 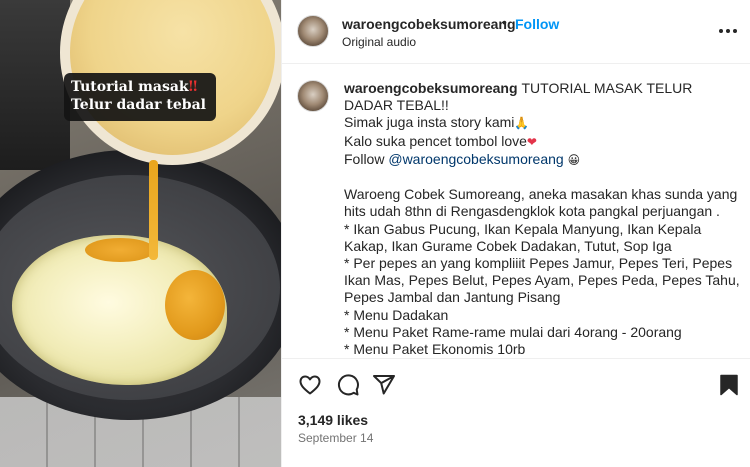 I want to click on overlay-line-2: Telur dadar tebal, so click(x=138, y=105).